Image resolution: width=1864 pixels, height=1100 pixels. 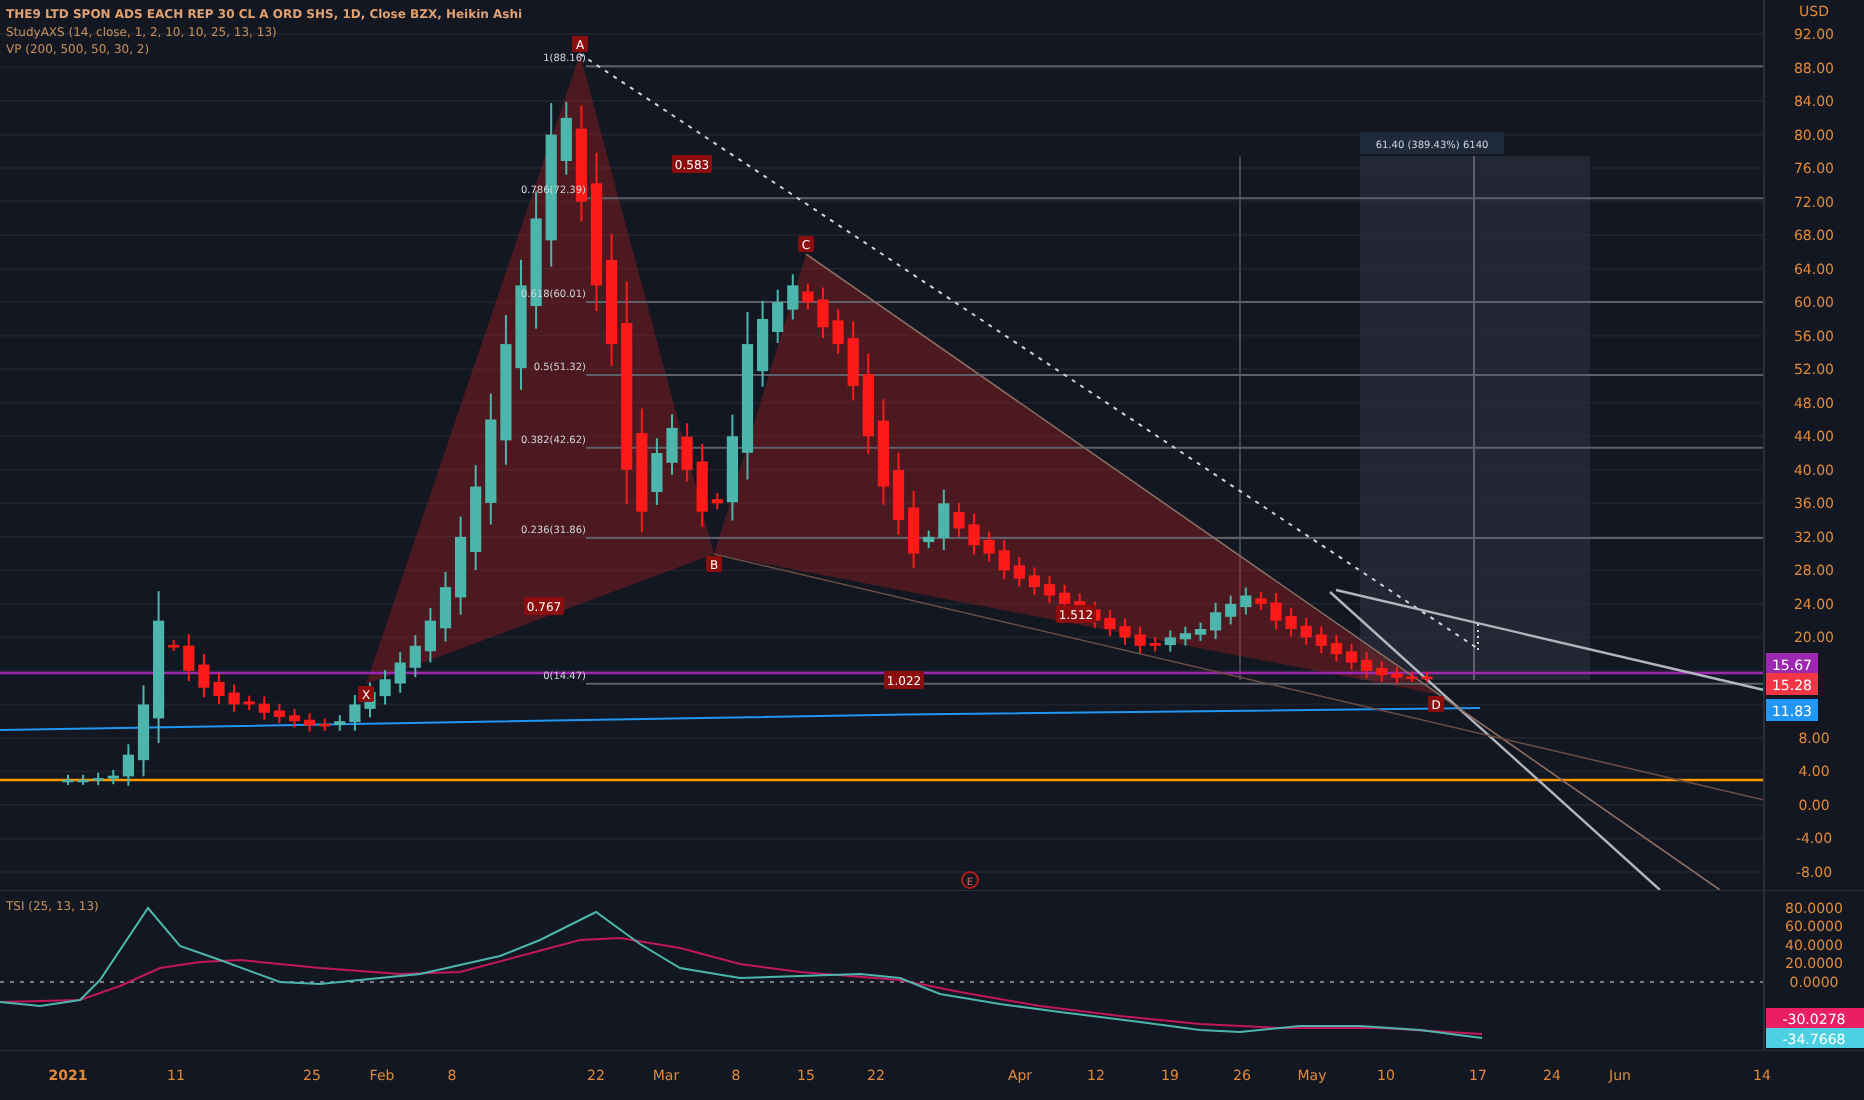 I want to click on dotted-marker, so click(x=1478, y=638).